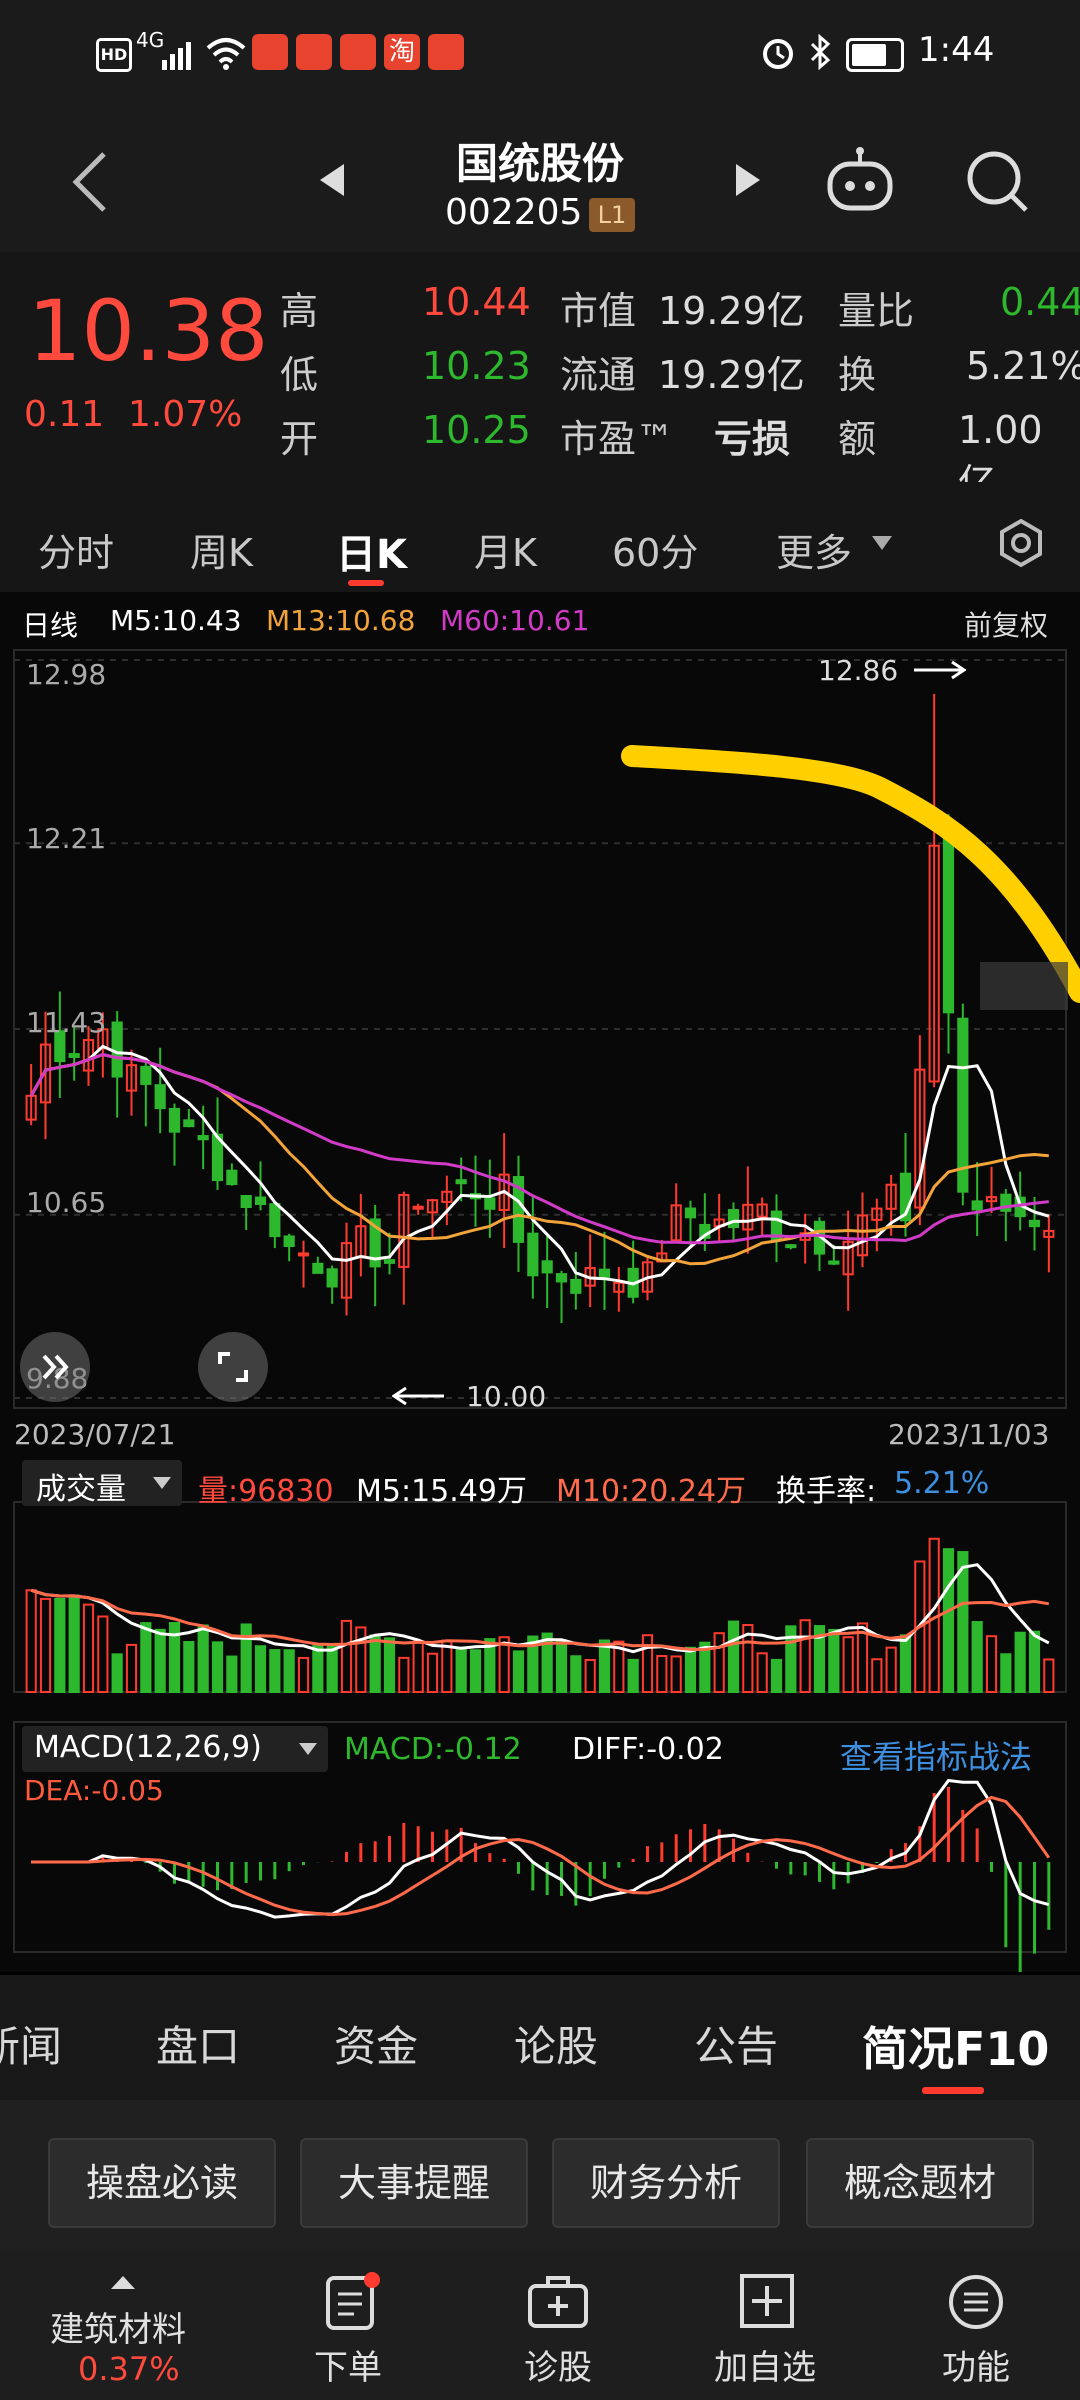  What do you see at coordinates (66, 1202) in the screenshot?
I see `y-tick: 10.65` at bounding box center [66, 1202].